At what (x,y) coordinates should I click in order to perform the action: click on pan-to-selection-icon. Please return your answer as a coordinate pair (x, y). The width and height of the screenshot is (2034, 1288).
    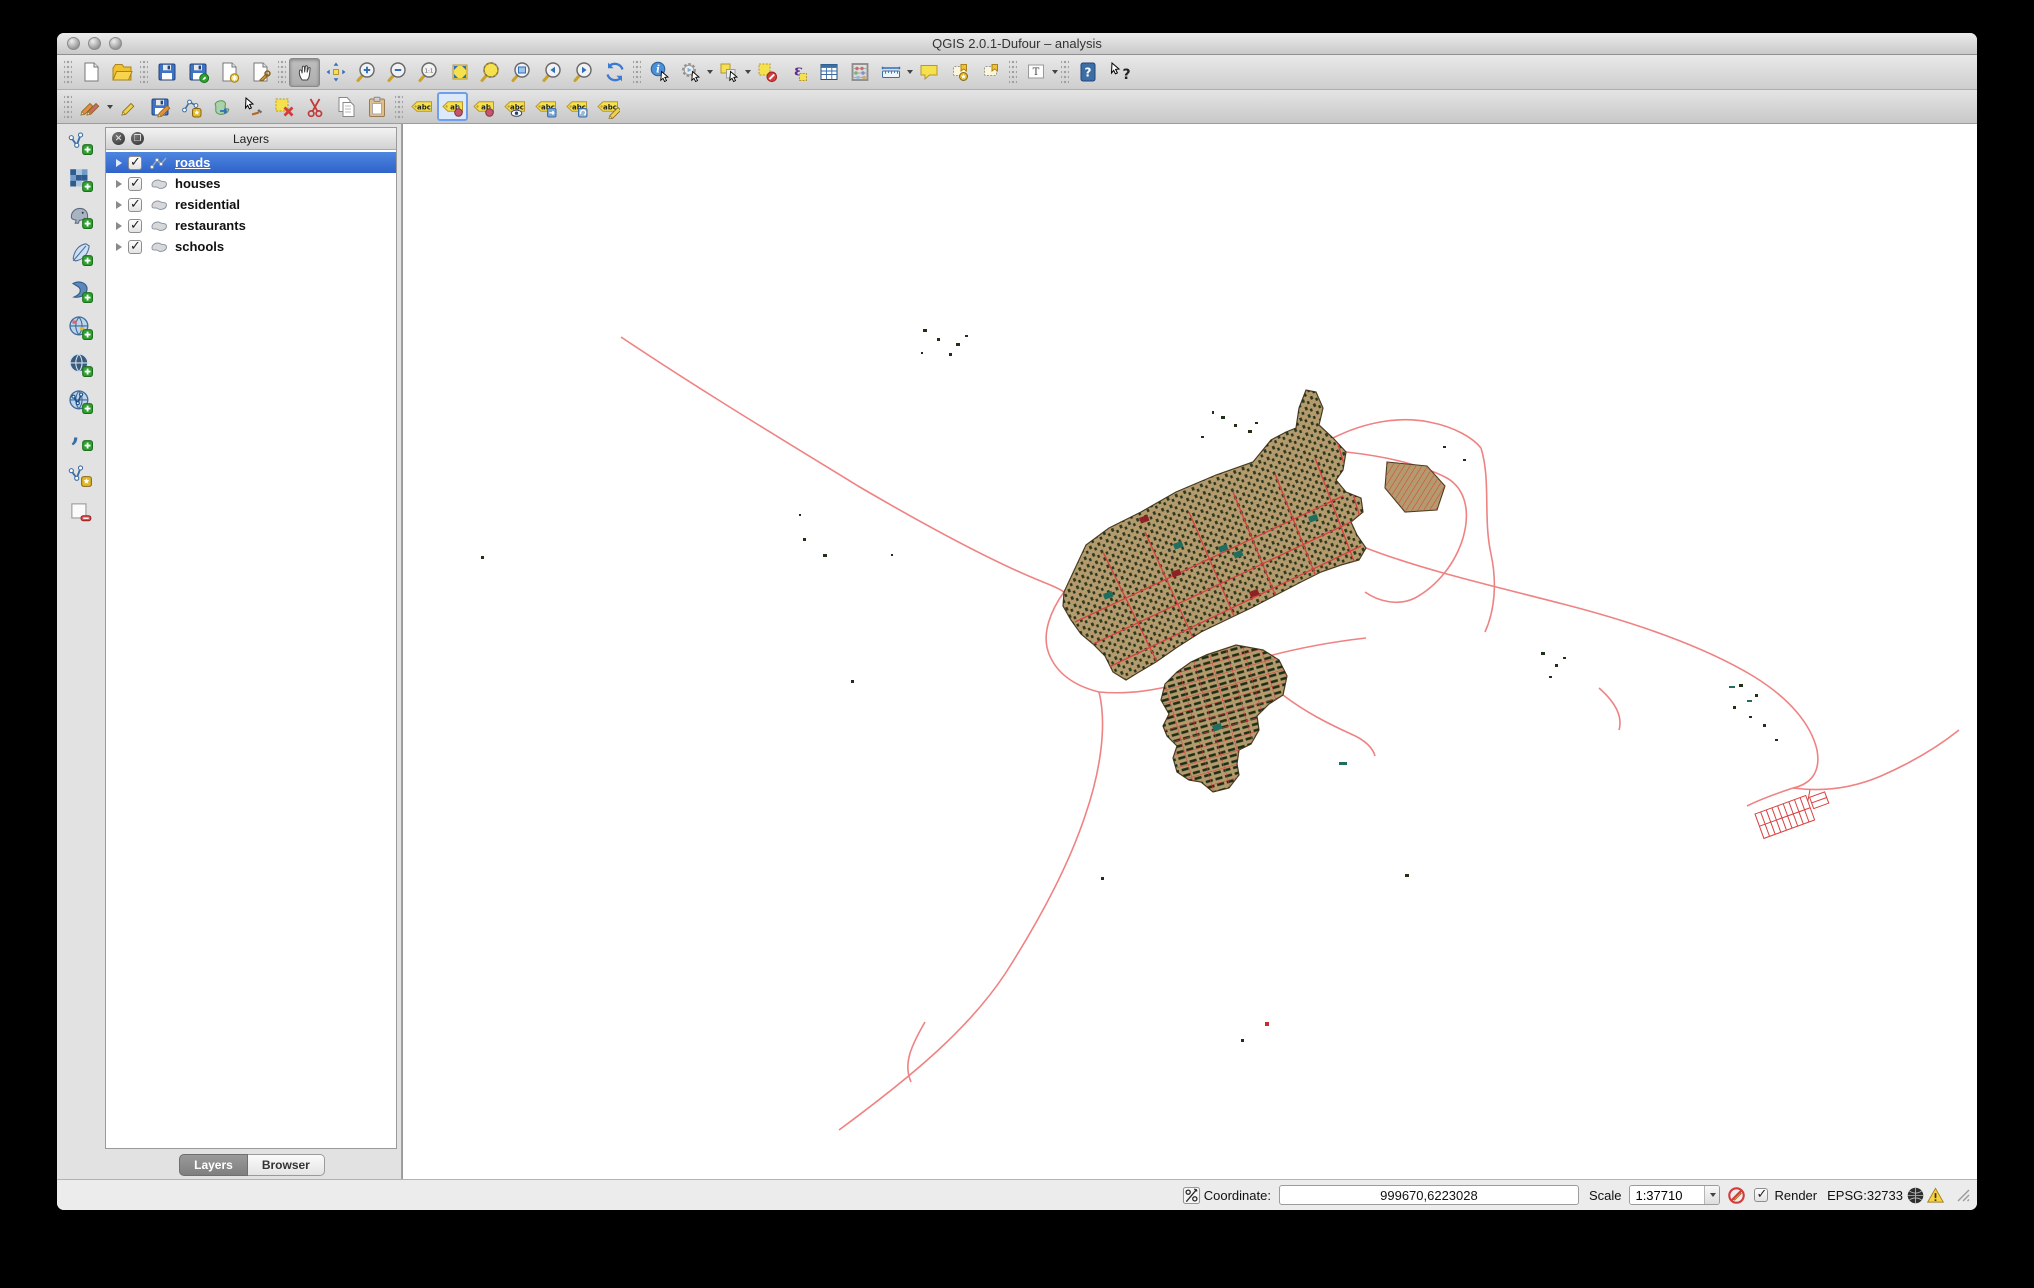
    Looking at the image, I should click on (335, 72).